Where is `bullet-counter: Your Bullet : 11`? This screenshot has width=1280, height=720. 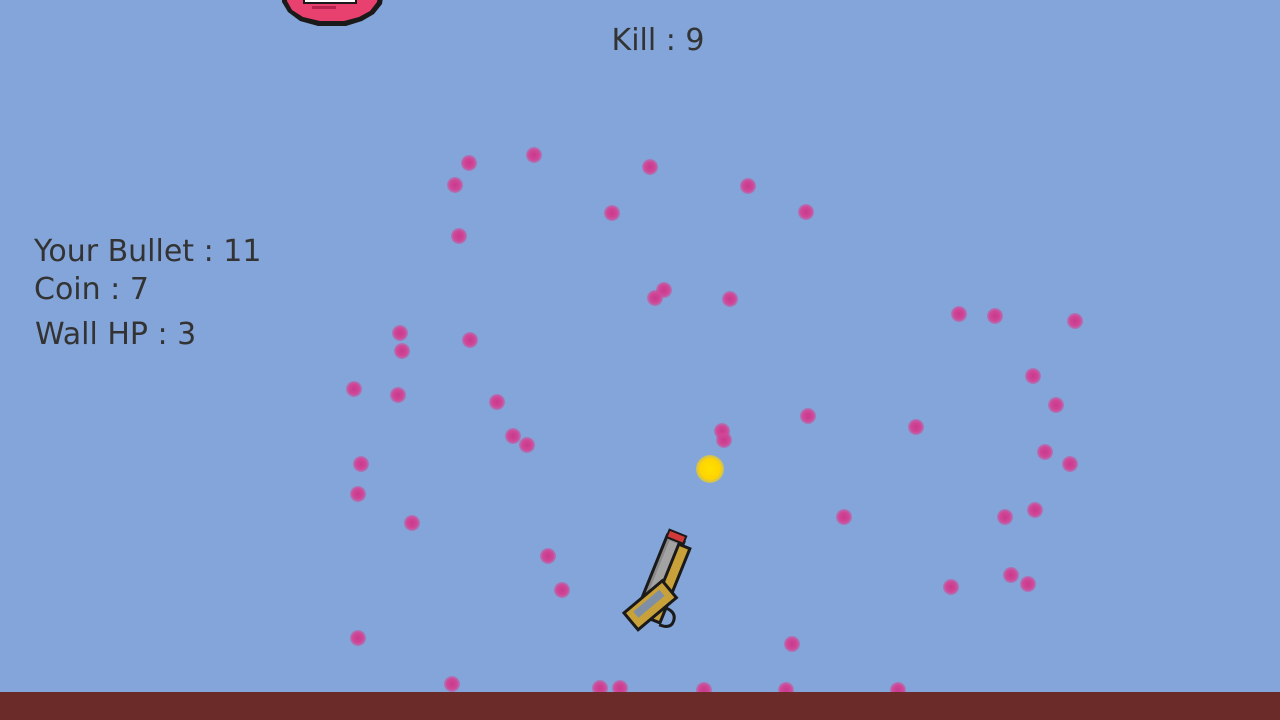 bullet-counter: Your Bullet : 11 is located at coordinates (148, 251).